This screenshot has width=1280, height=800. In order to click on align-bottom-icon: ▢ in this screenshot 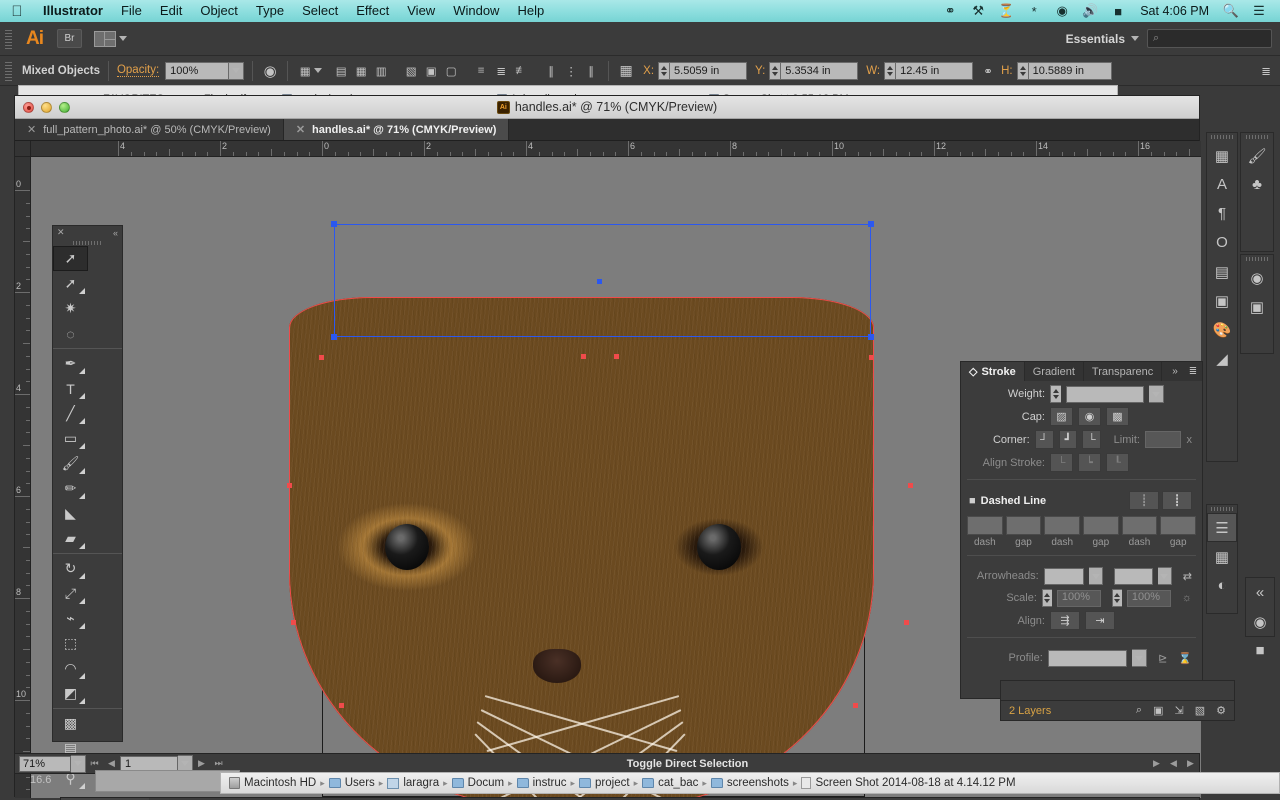, I will do `click(451, 71)`.